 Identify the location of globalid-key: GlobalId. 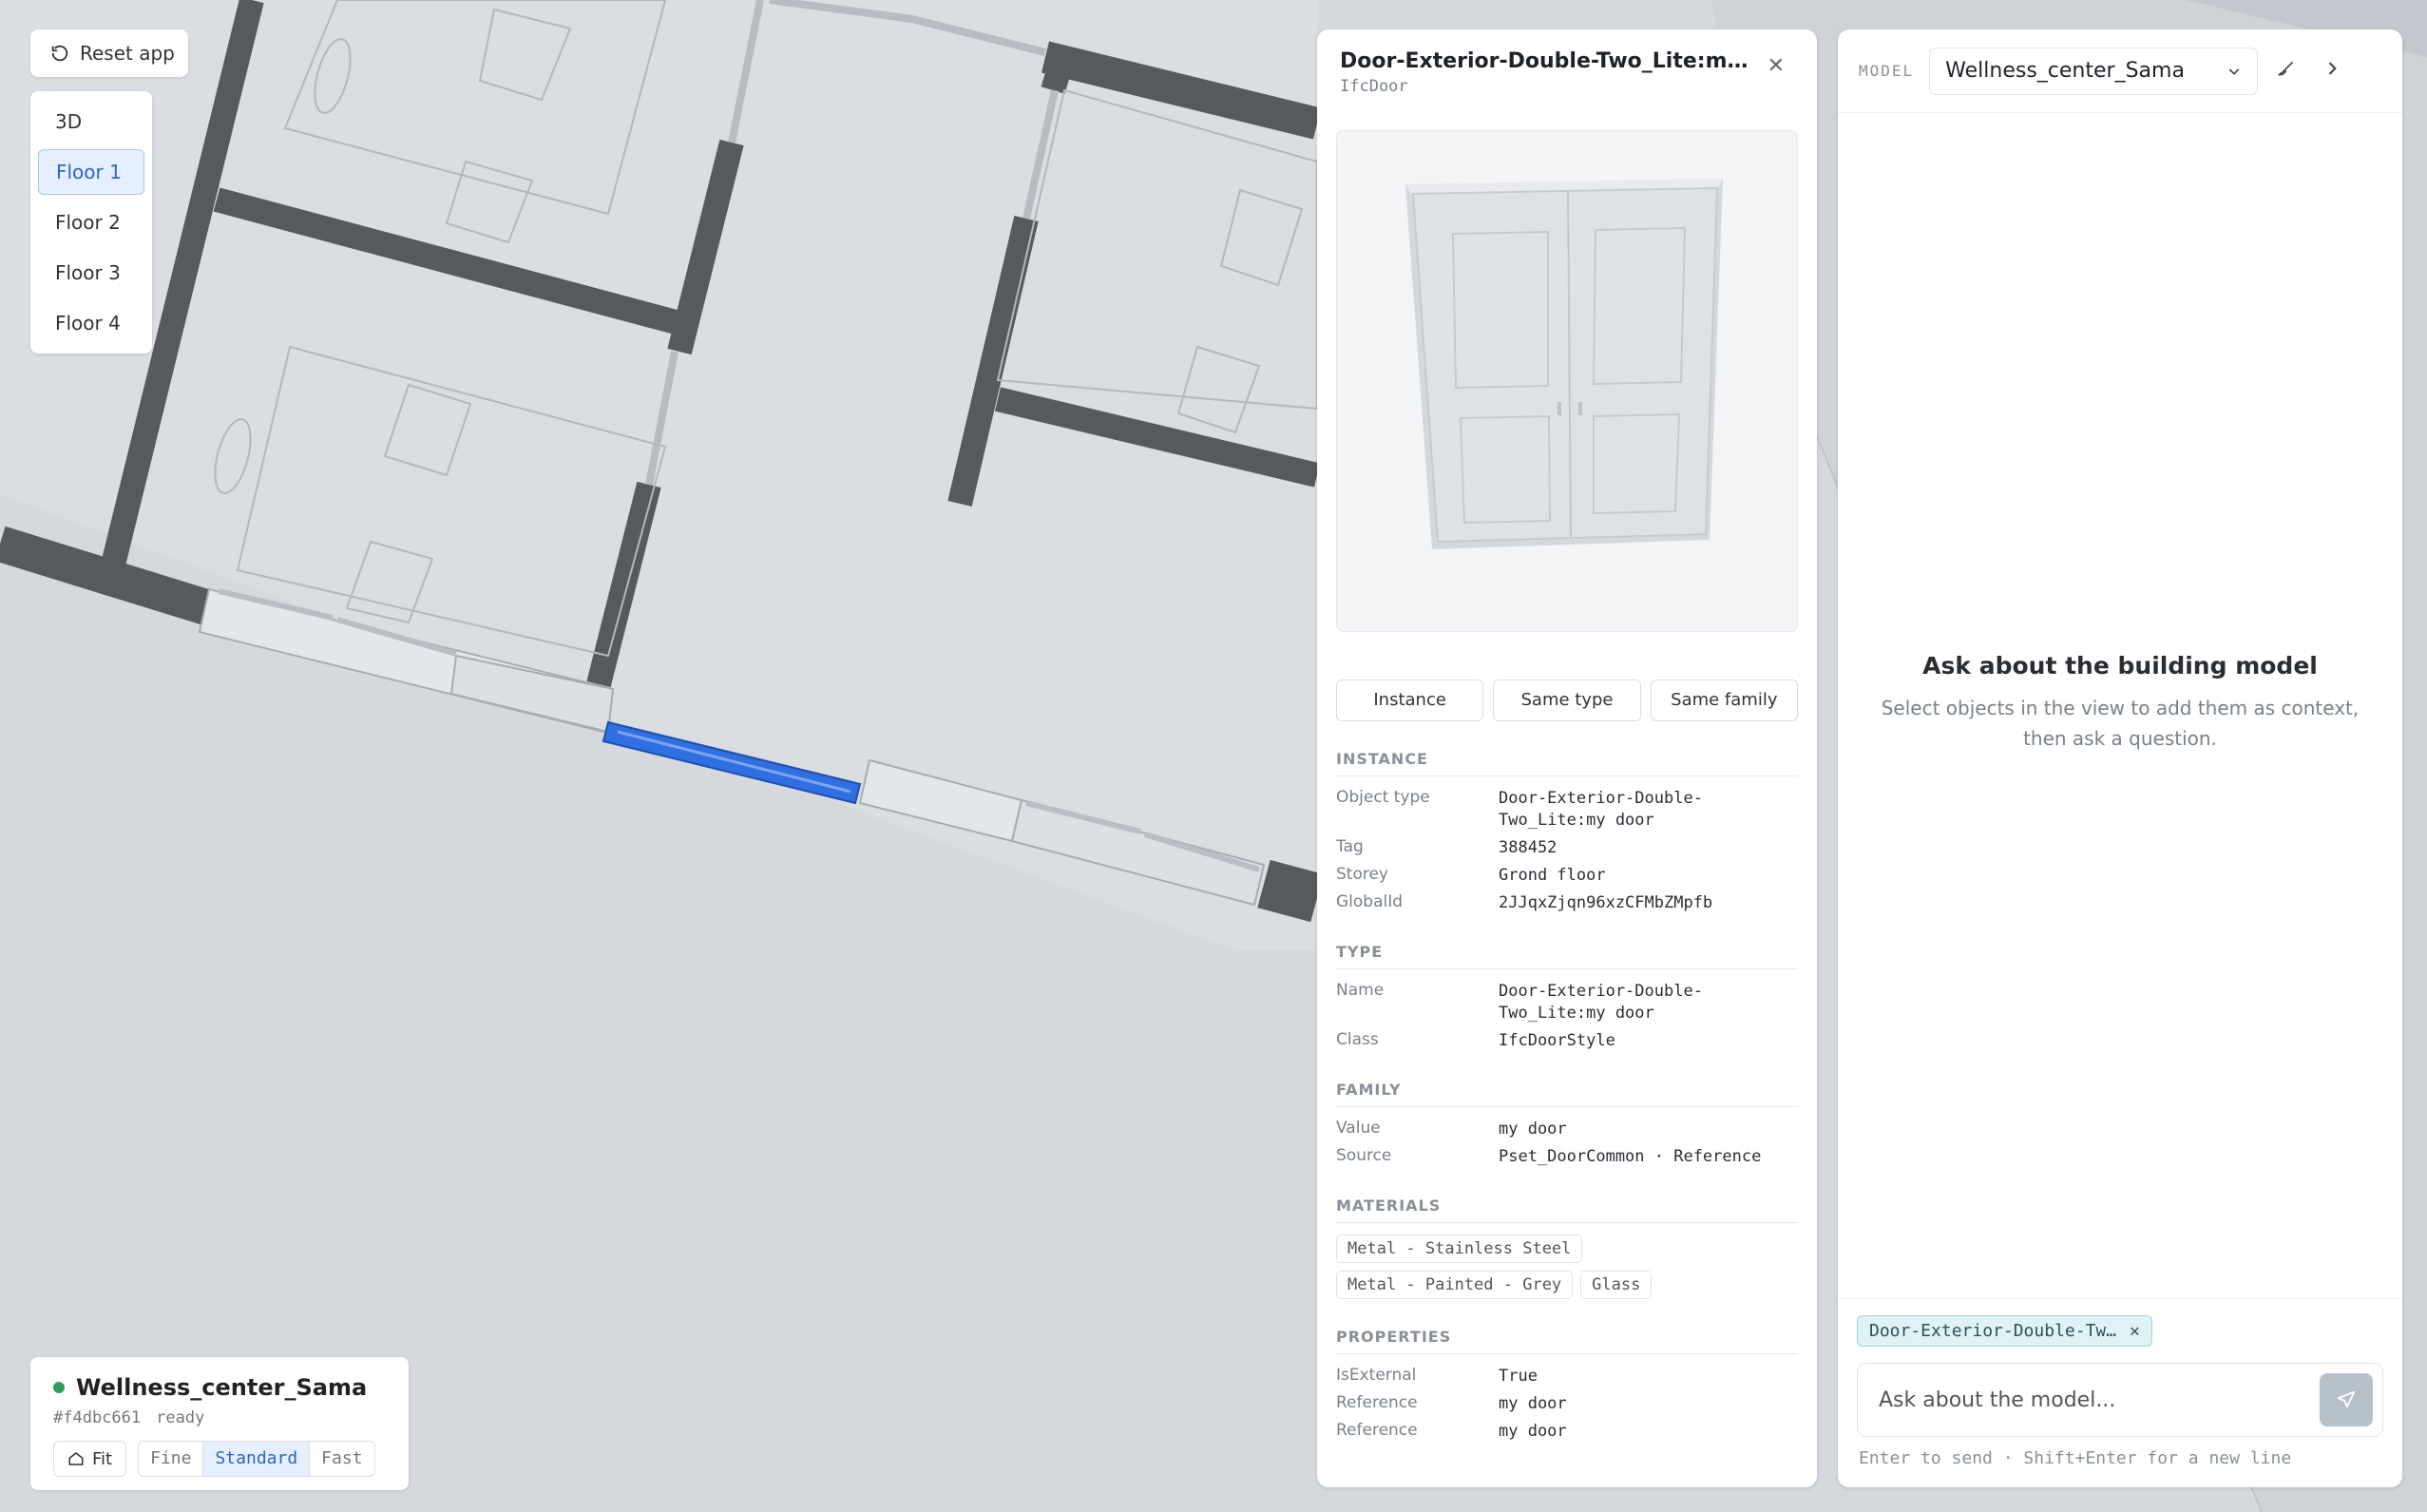
(1370, 901).